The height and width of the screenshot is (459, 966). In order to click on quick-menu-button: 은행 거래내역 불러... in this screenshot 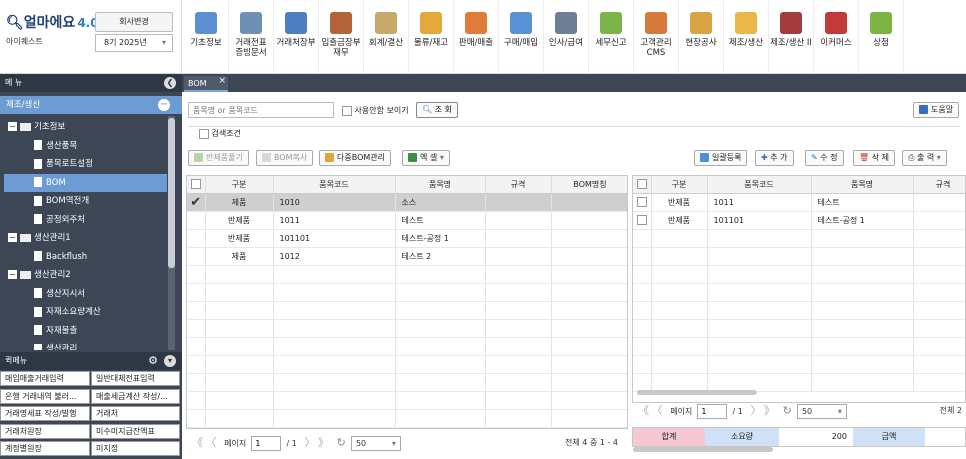, I will do `click(45, 396)`.